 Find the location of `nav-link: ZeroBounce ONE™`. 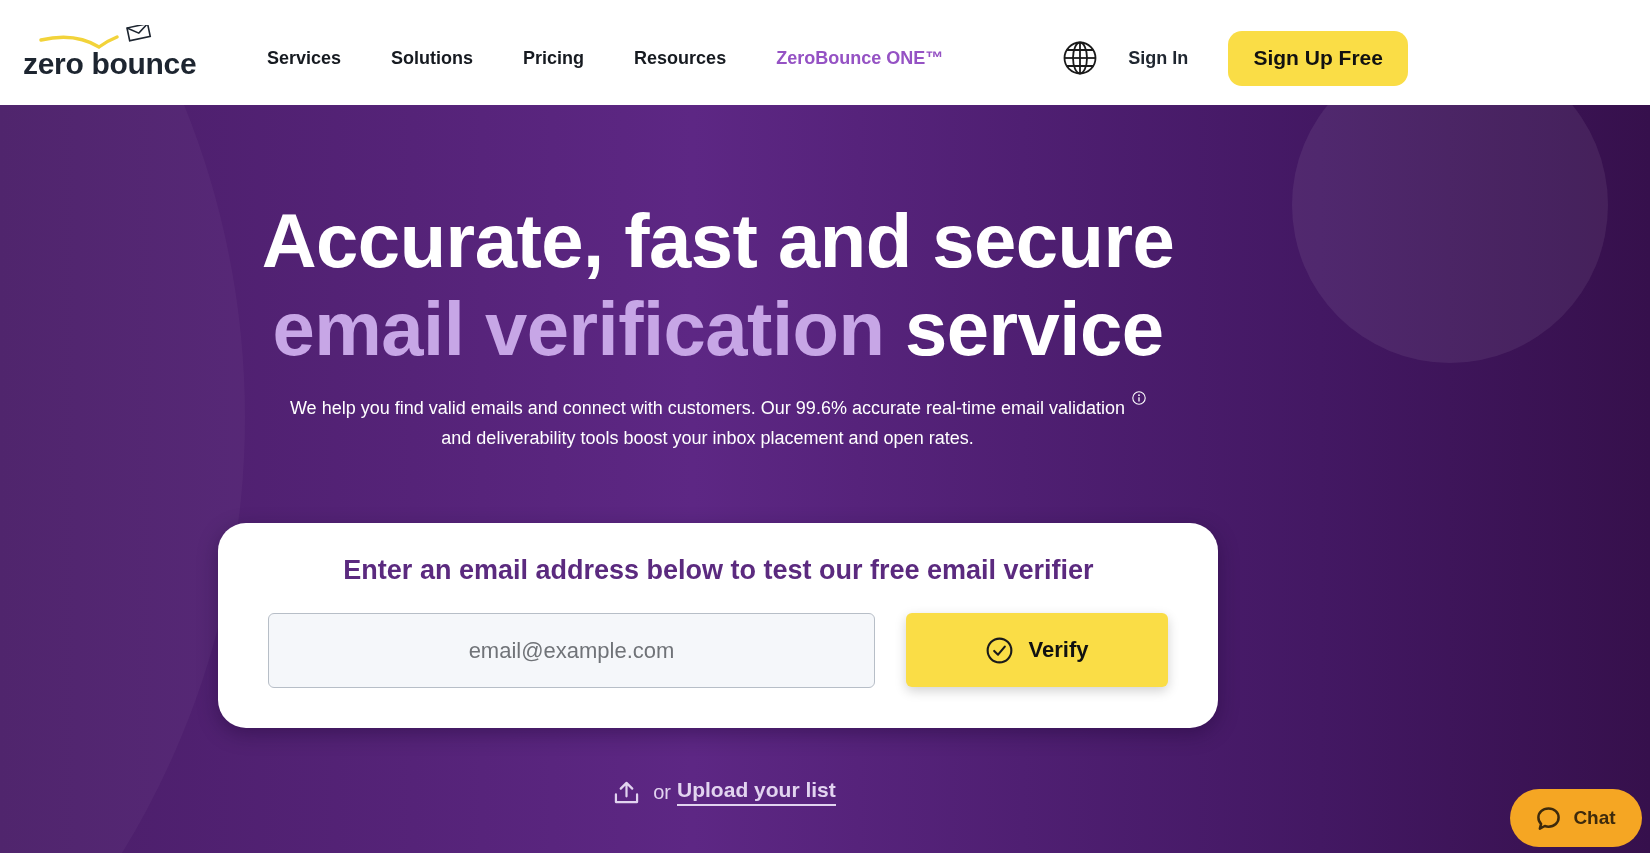

nav-link: ZeroBounce ONE™ is located at coordinates (860, 58).